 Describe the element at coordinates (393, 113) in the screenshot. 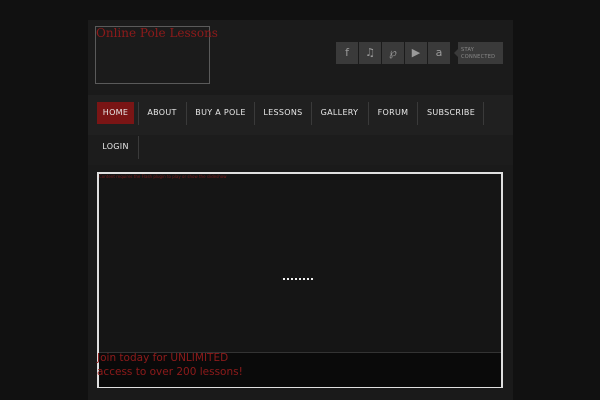

I see `nav-item-forum: FORUM` at that location.